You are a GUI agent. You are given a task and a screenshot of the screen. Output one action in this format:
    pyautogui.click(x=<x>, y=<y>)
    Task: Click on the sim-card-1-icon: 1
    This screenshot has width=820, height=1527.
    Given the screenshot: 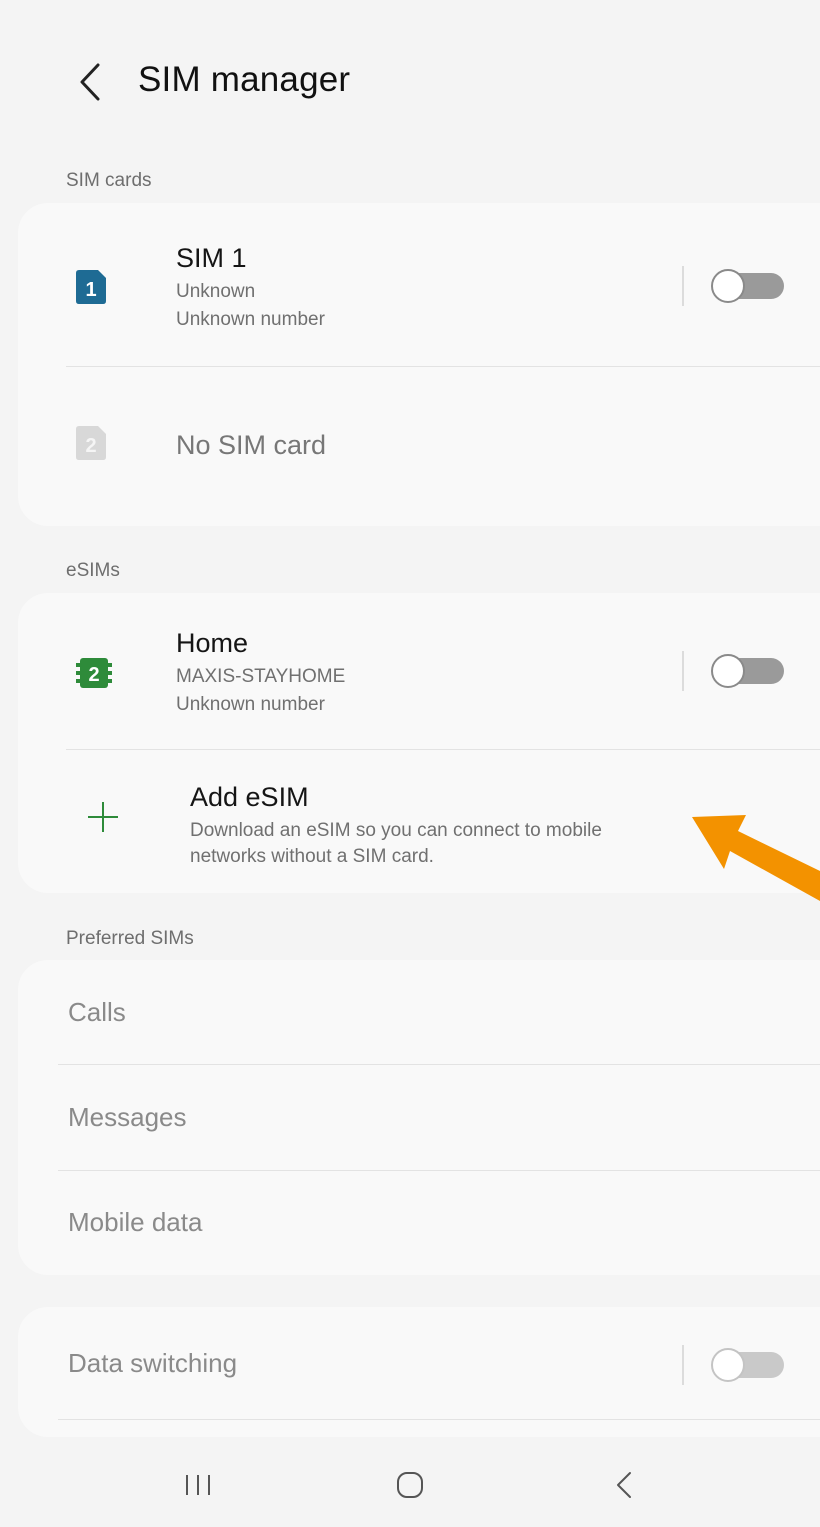 What is the action you would take?
    pyautogui.click(x=91, y=289)
    